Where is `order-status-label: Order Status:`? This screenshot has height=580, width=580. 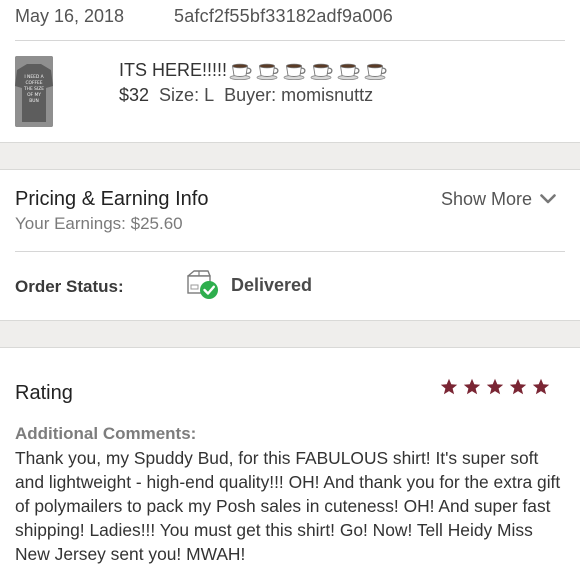 order-status-label: Order Status: is located at coordinates (69, 286).